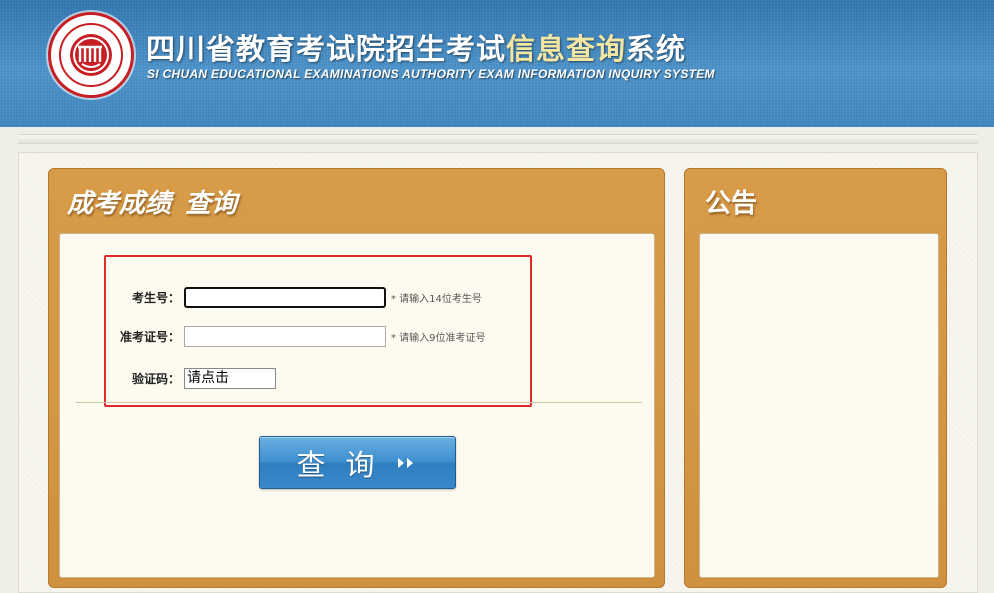 The width and height of the screenshot is (994, 593). Describe the element at coordinates (819, 405) in the screenshot. I see `notice-panel-body` at that location.